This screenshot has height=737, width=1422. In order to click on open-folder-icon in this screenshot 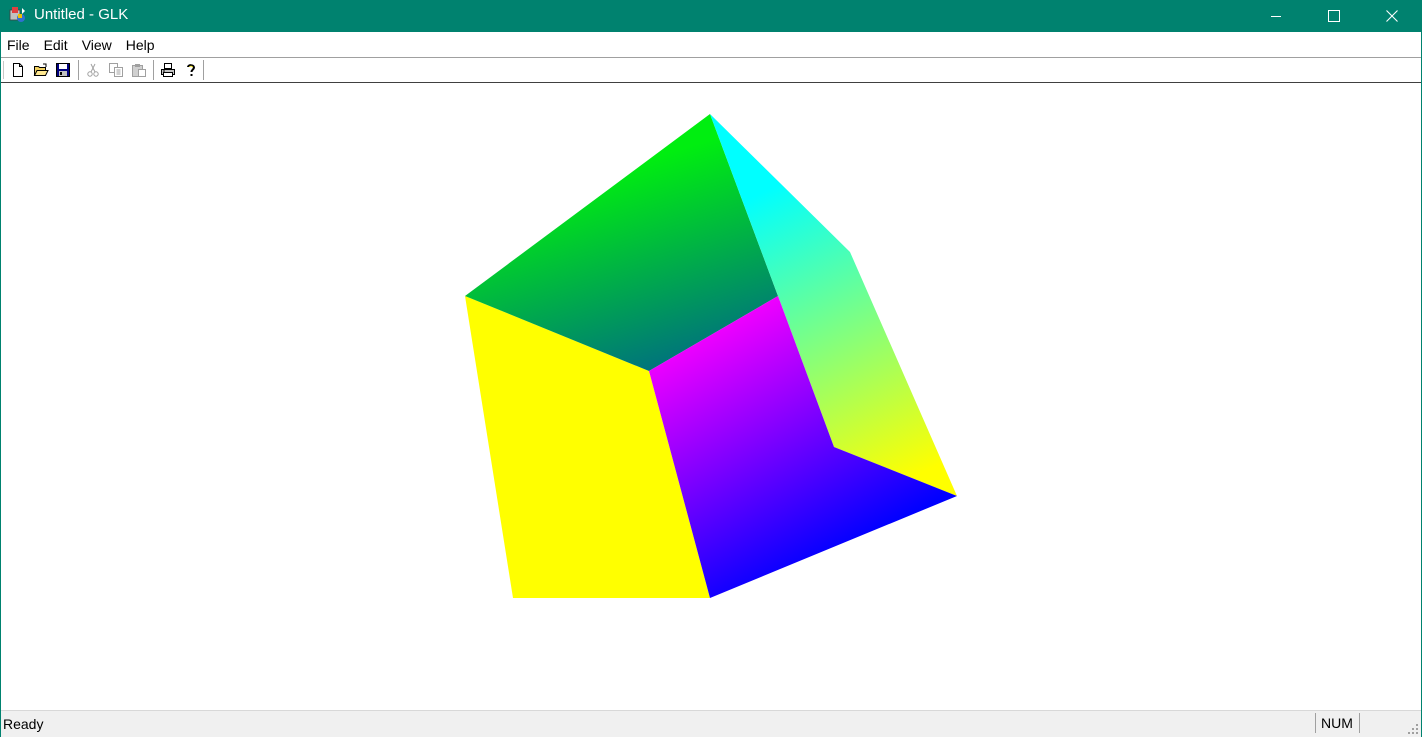, I will do `click(41, 69)`.